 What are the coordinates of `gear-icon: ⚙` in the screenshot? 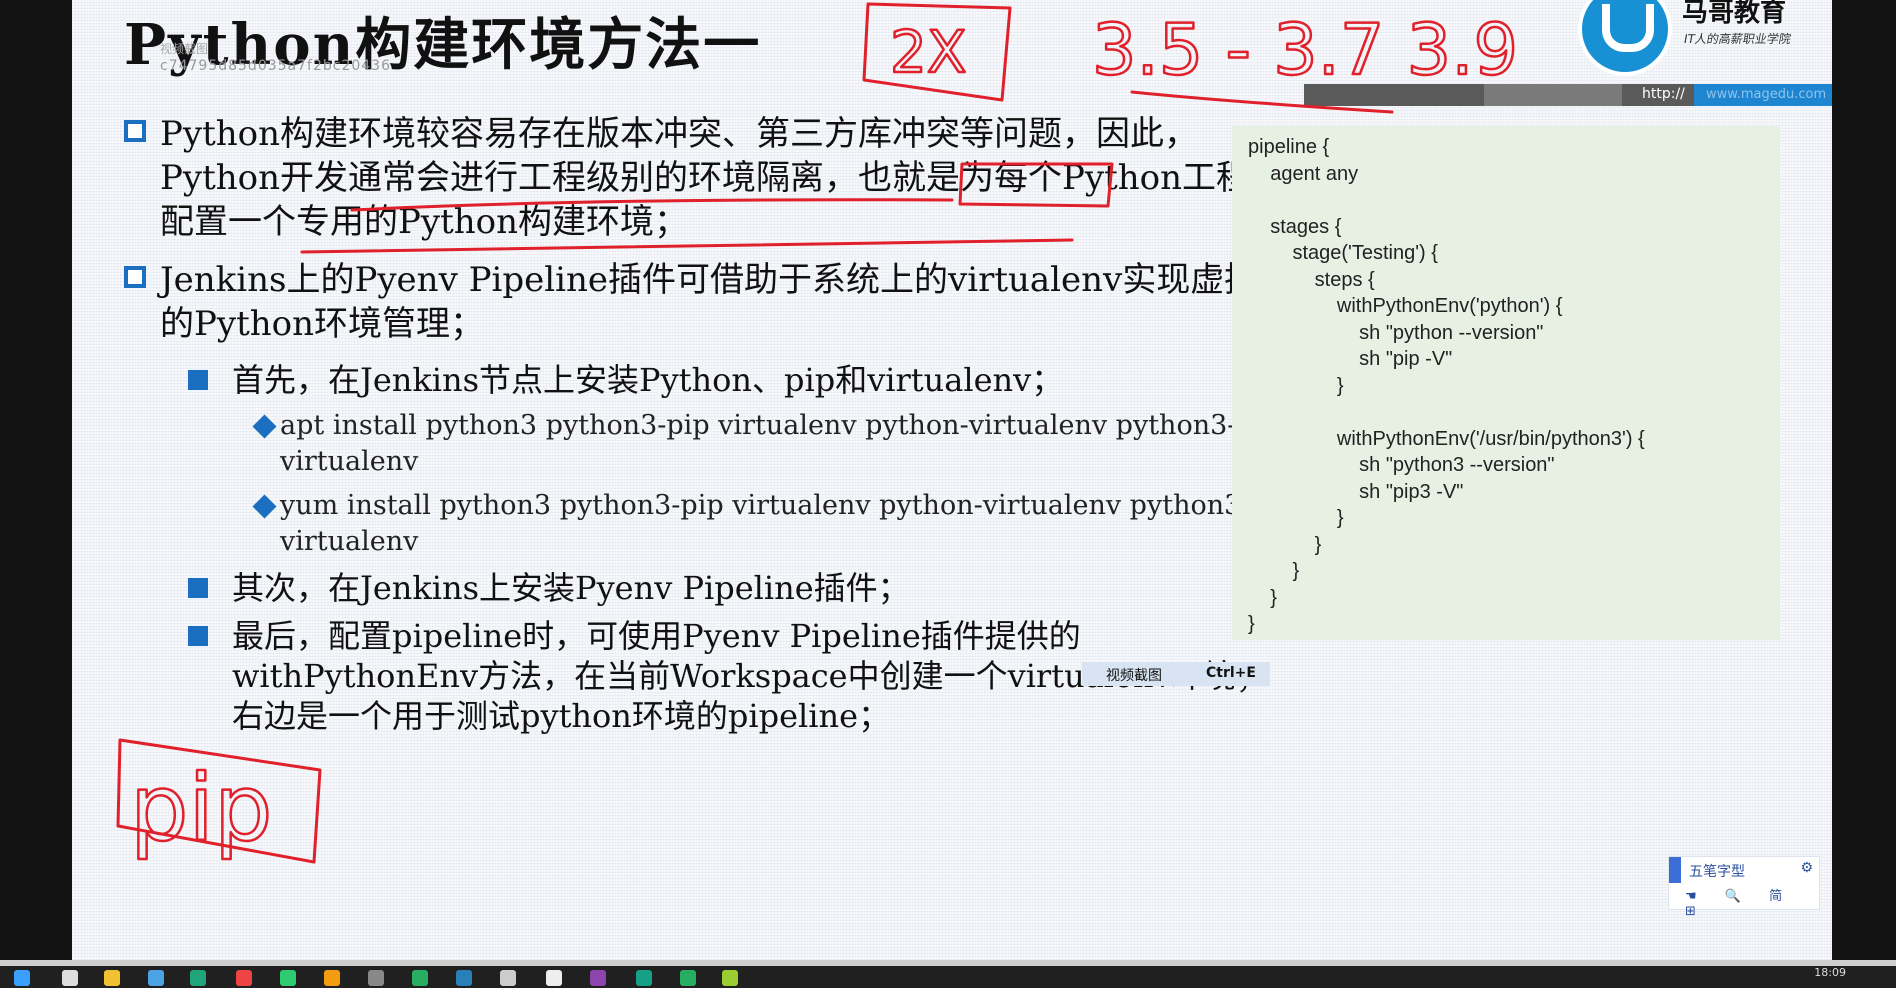 It's located at (1806, 868).